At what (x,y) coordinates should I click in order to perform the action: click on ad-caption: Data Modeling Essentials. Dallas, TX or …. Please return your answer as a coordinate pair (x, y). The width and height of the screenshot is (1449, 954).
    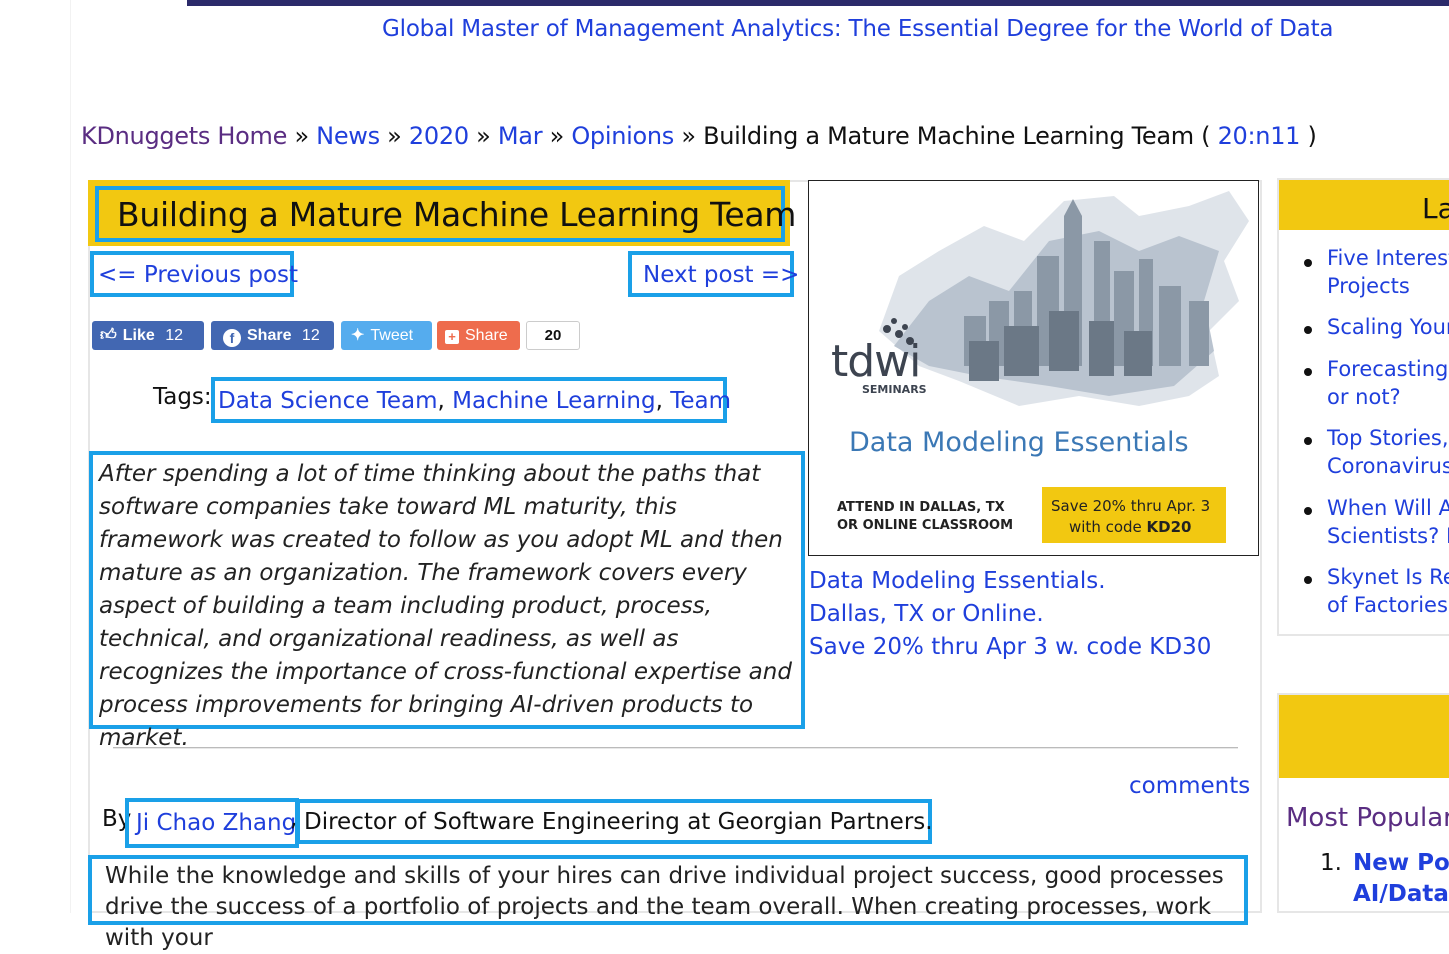
    Looking at the image, I should click on (1010, 614).